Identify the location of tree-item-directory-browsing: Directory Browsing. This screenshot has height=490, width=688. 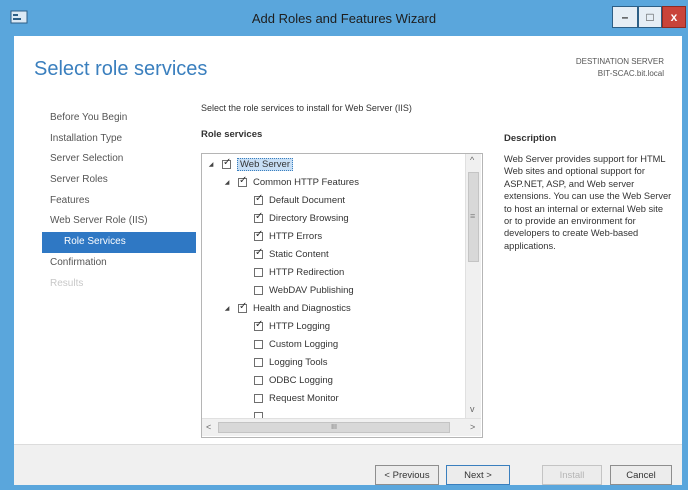
(301, 218).